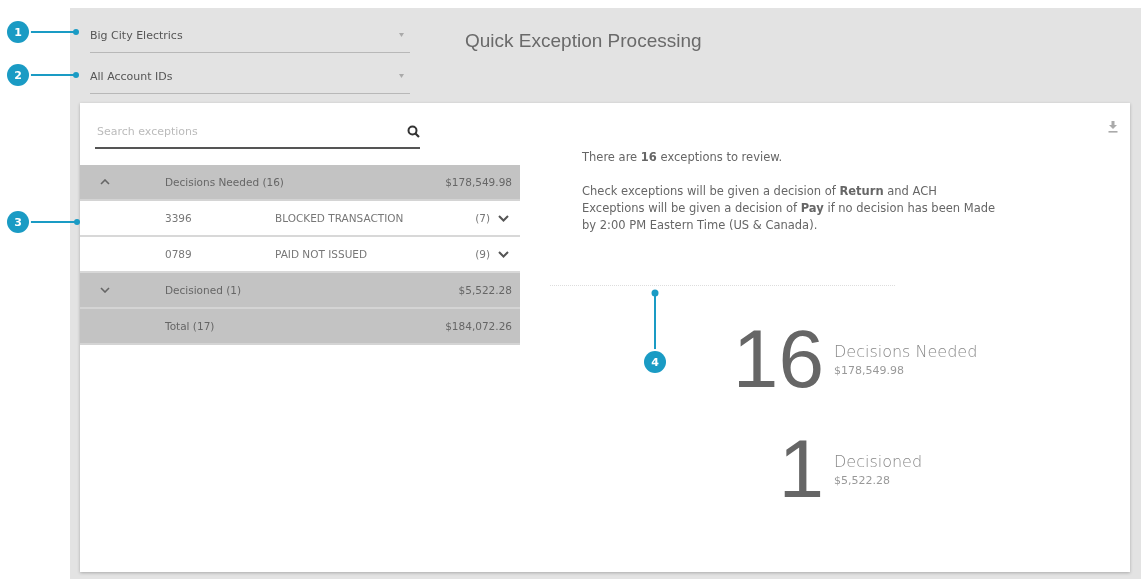  Describe the element at coordinates (18, 222) in the screenshot. I see `callout-number: 3` at that location.